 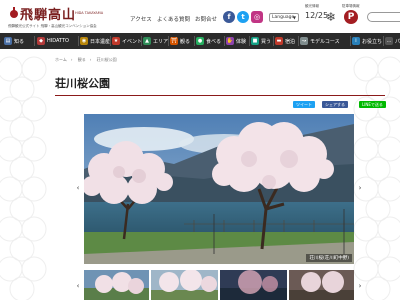 I want to click on slide-caption: 荘川桜(荘川町中野), so click(x=329, y=258).